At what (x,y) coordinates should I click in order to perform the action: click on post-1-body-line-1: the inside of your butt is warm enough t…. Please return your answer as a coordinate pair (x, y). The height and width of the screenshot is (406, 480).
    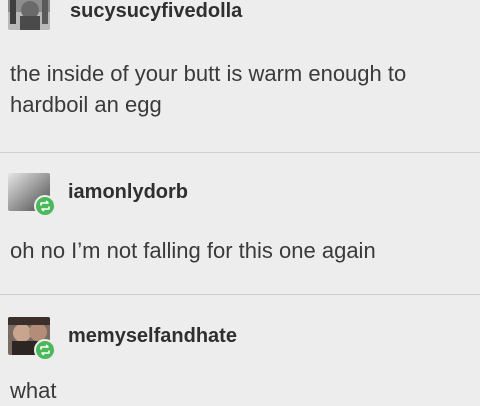
    Looking at the image, I should click on (208, 73).